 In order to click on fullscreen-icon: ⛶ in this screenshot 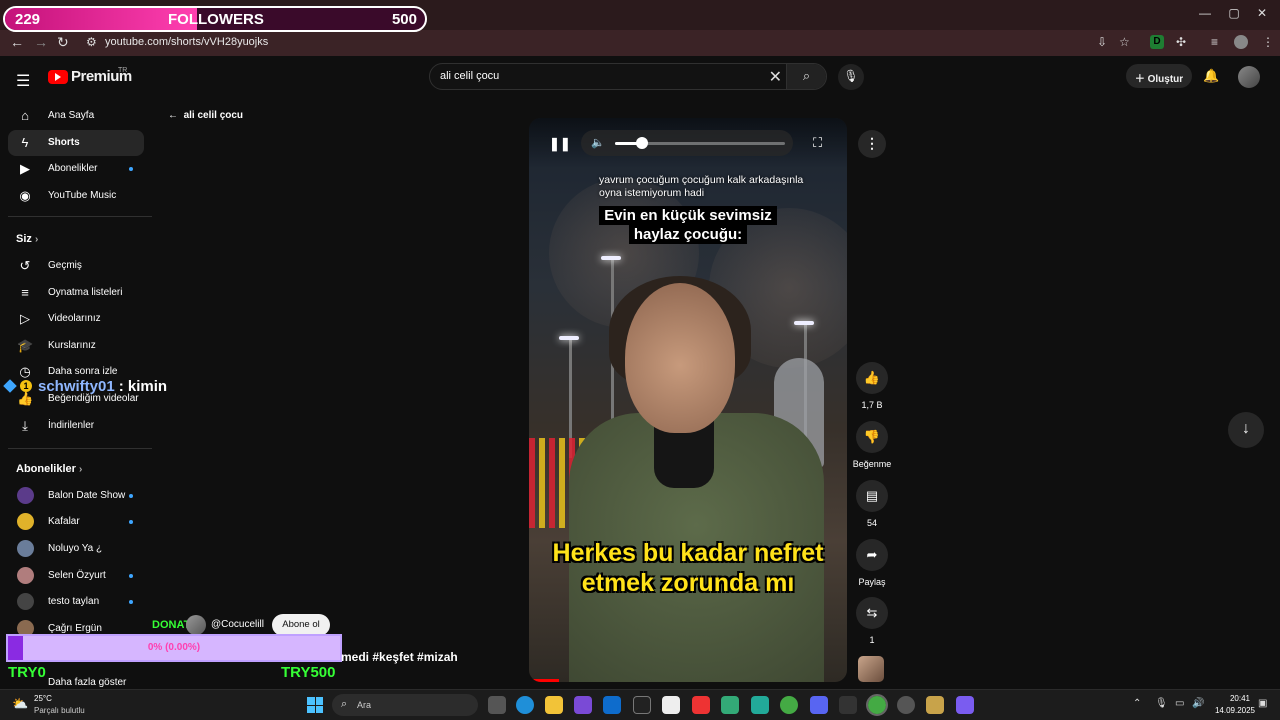, I will do `click(817, 143)`.